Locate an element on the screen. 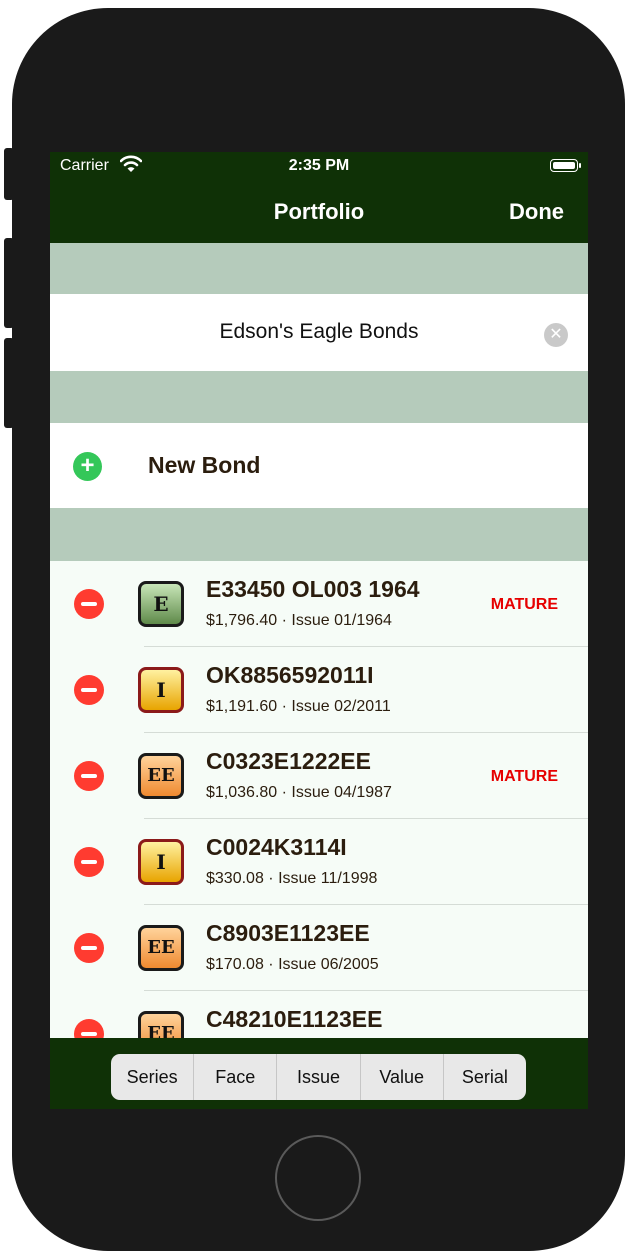 Image resolution: width=625 pixels, height=1251 pixels. bond-issue: Issue 01/1964 is located at coordinates (341, 620).